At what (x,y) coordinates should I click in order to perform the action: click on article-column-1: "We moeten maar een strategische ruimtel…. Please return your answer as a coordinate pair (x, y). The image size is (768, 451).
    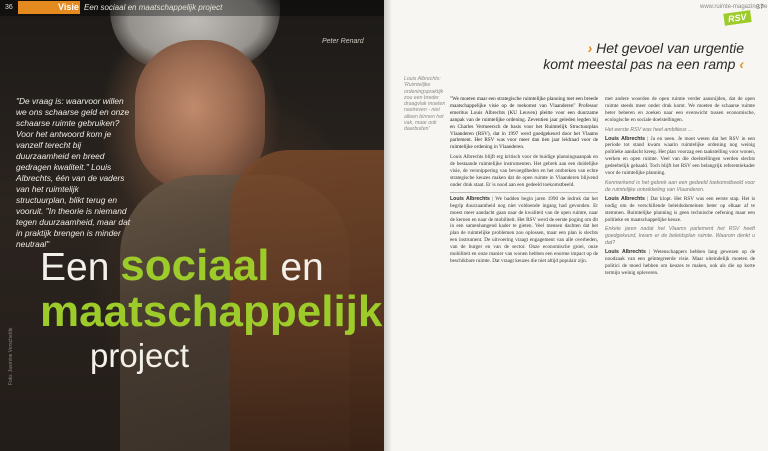
    Looking at the image, I should click on (524, 182).